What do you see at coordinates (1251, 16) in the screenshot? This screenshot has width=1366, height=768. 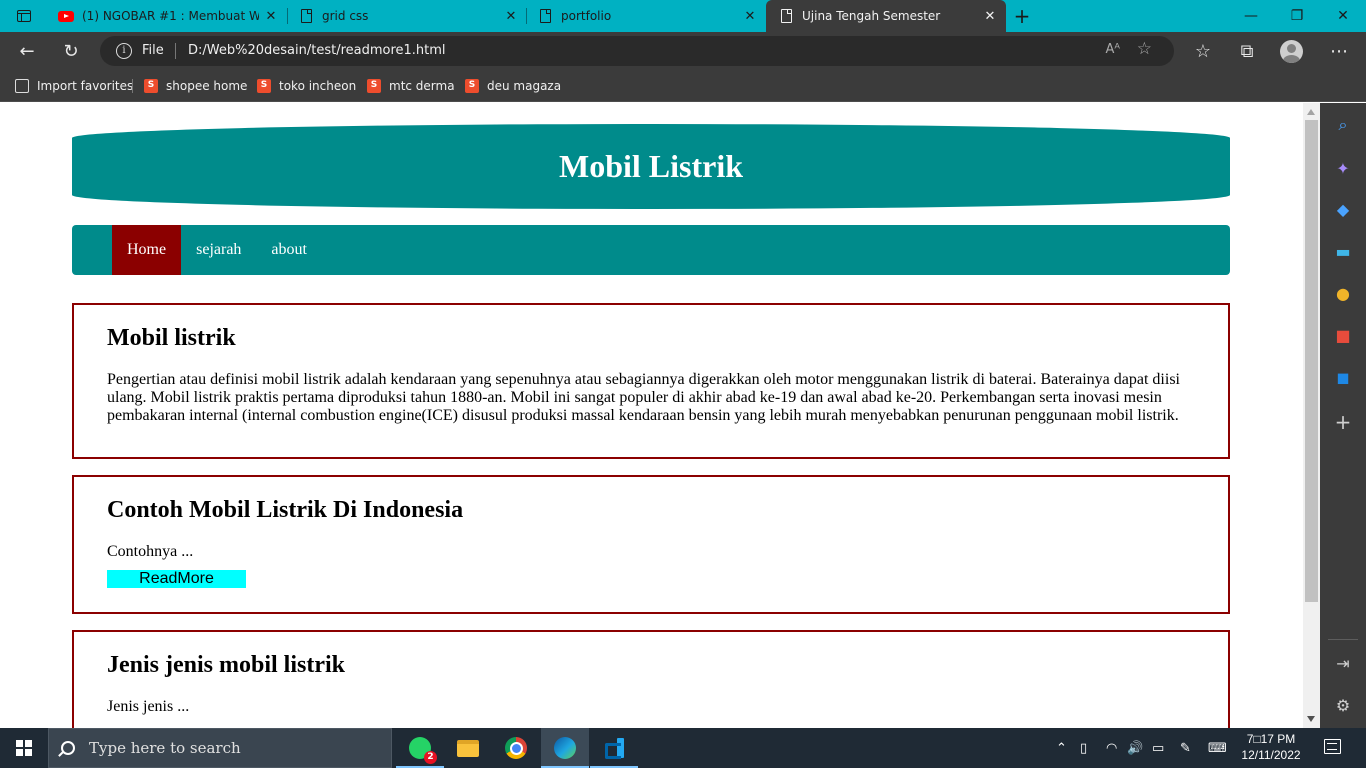 I see `minimize-button: —` at bounding box center [1251, 16].